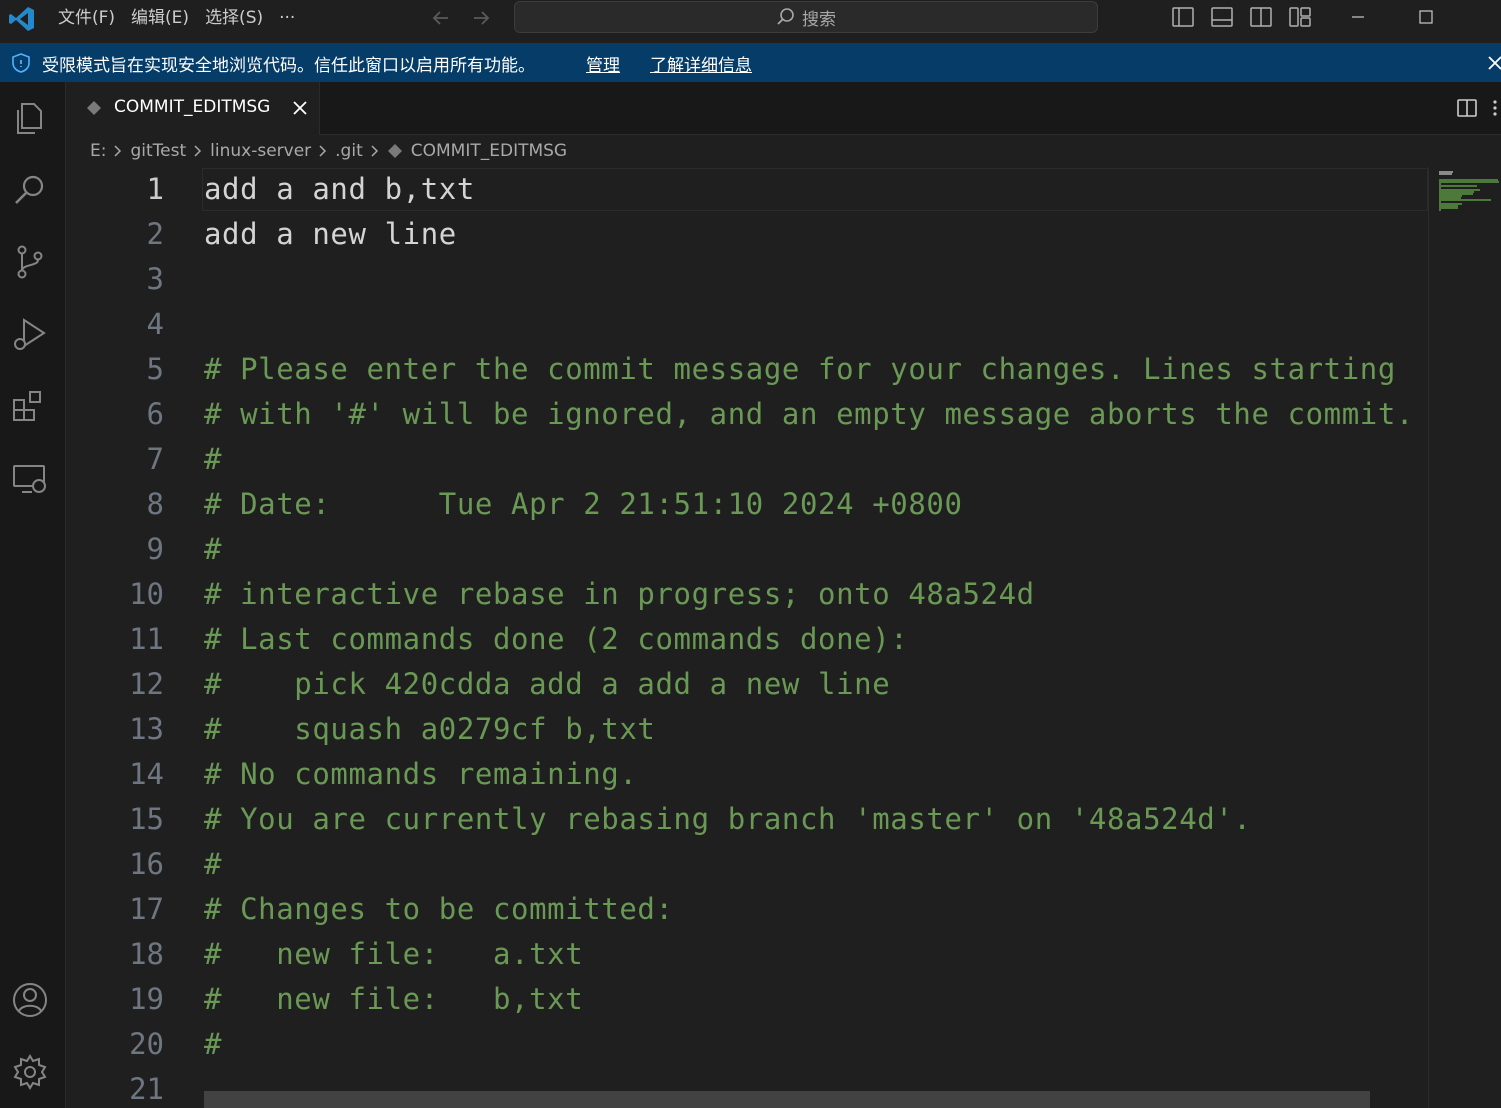  Describe the element at coordinates (158, 151) in the screenshot. I see `breadcrumb-gittest: gitTest` at that location.